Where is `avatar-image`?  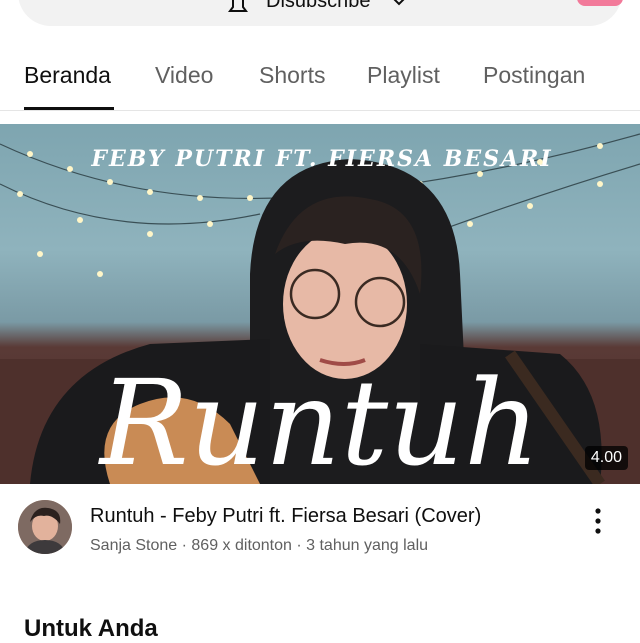 avatar-image is located at coordinates (45, 527).